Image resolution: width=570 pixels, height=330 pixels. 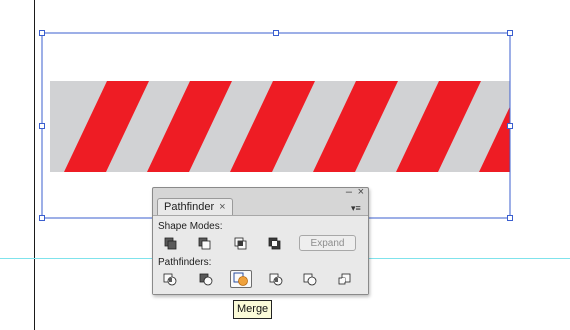 I want to click on trim-button, so click(x=207, y=279).